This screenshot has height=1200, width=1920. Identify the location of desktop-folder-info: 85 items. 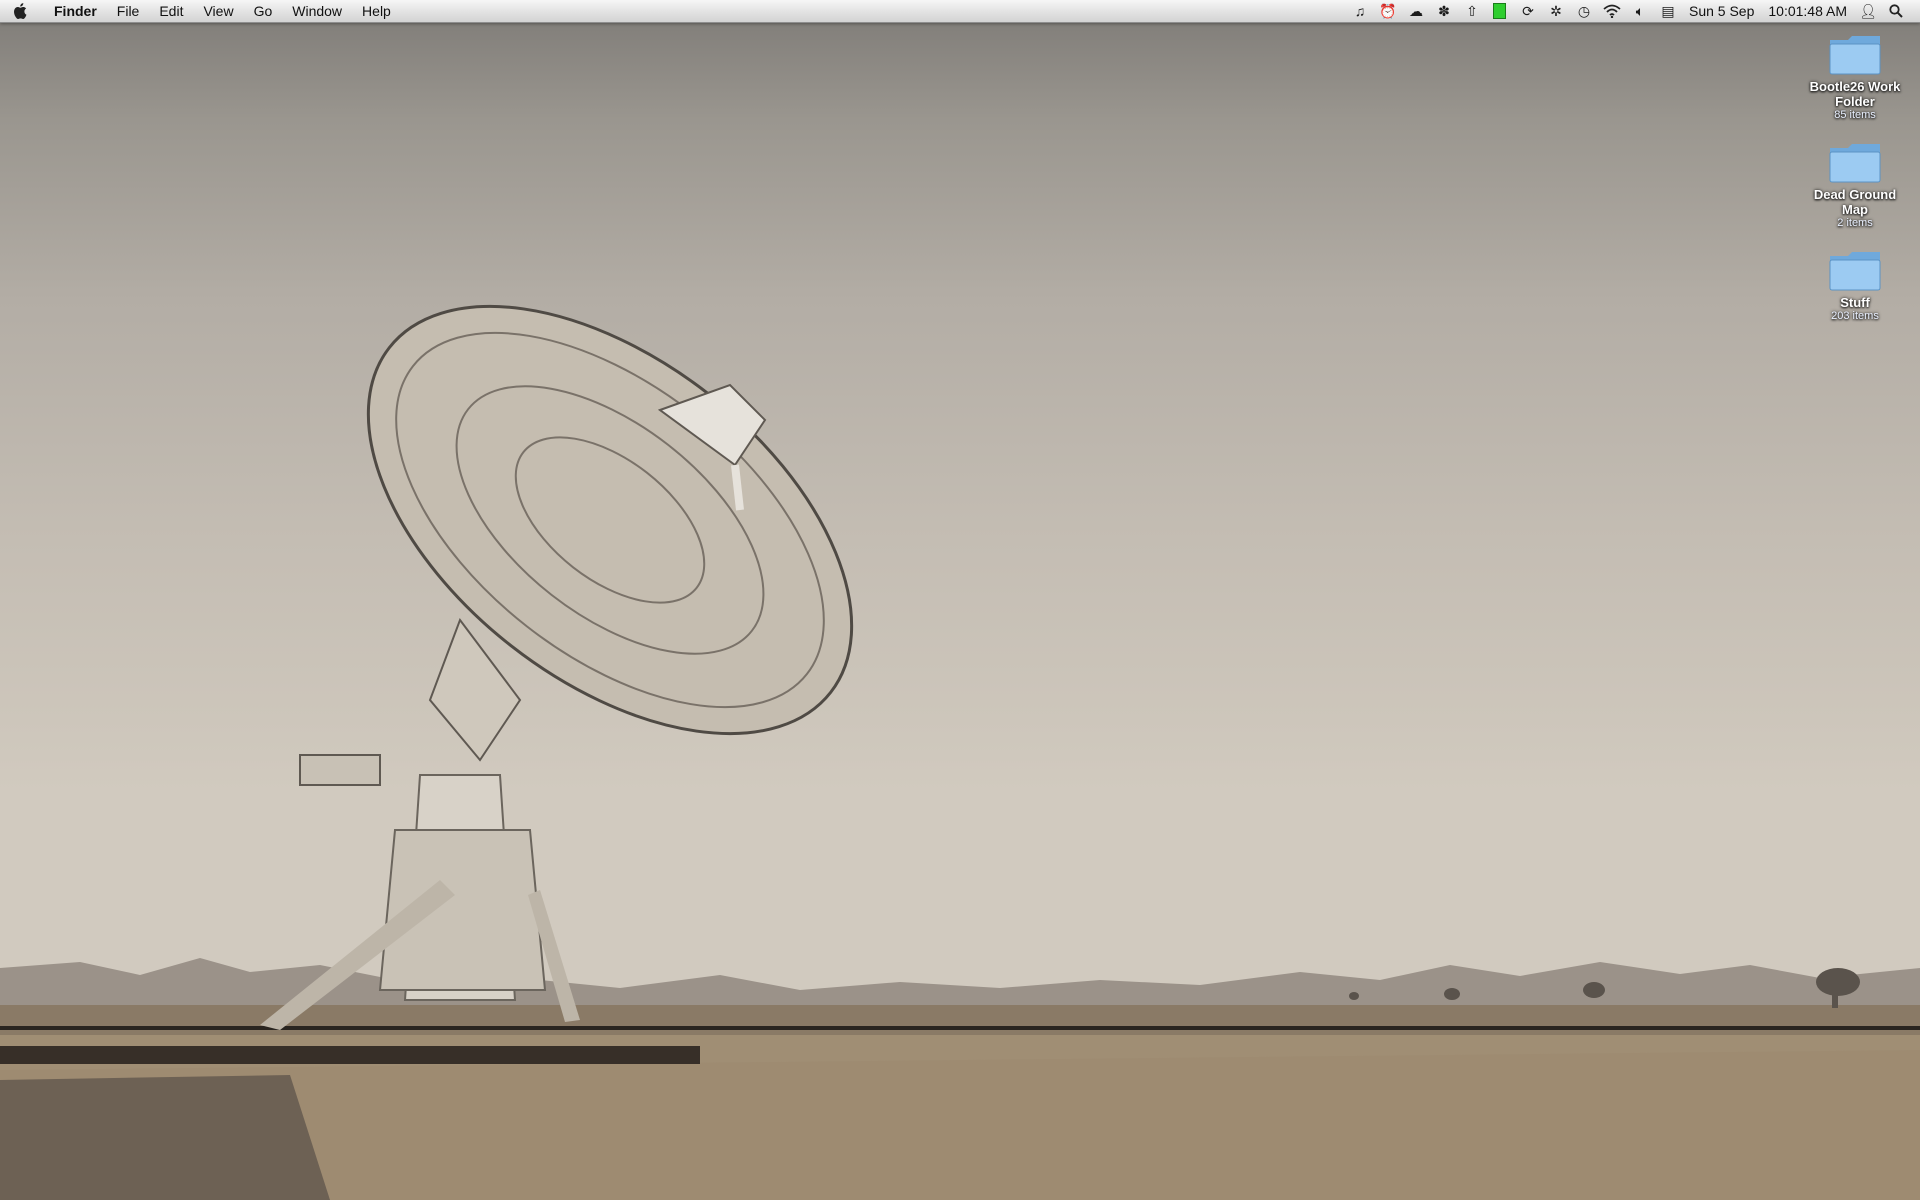
(1855, 115).